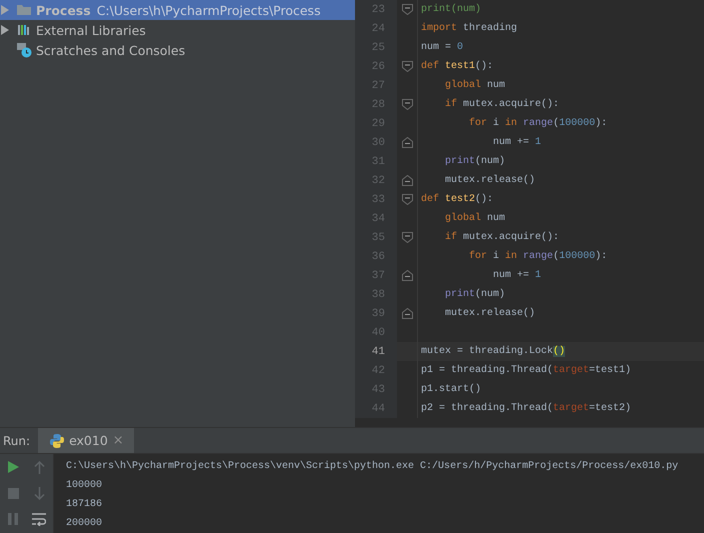 This screenshot has width=704, height=533. I want to click on console-line: 100000, so click(85, 486).